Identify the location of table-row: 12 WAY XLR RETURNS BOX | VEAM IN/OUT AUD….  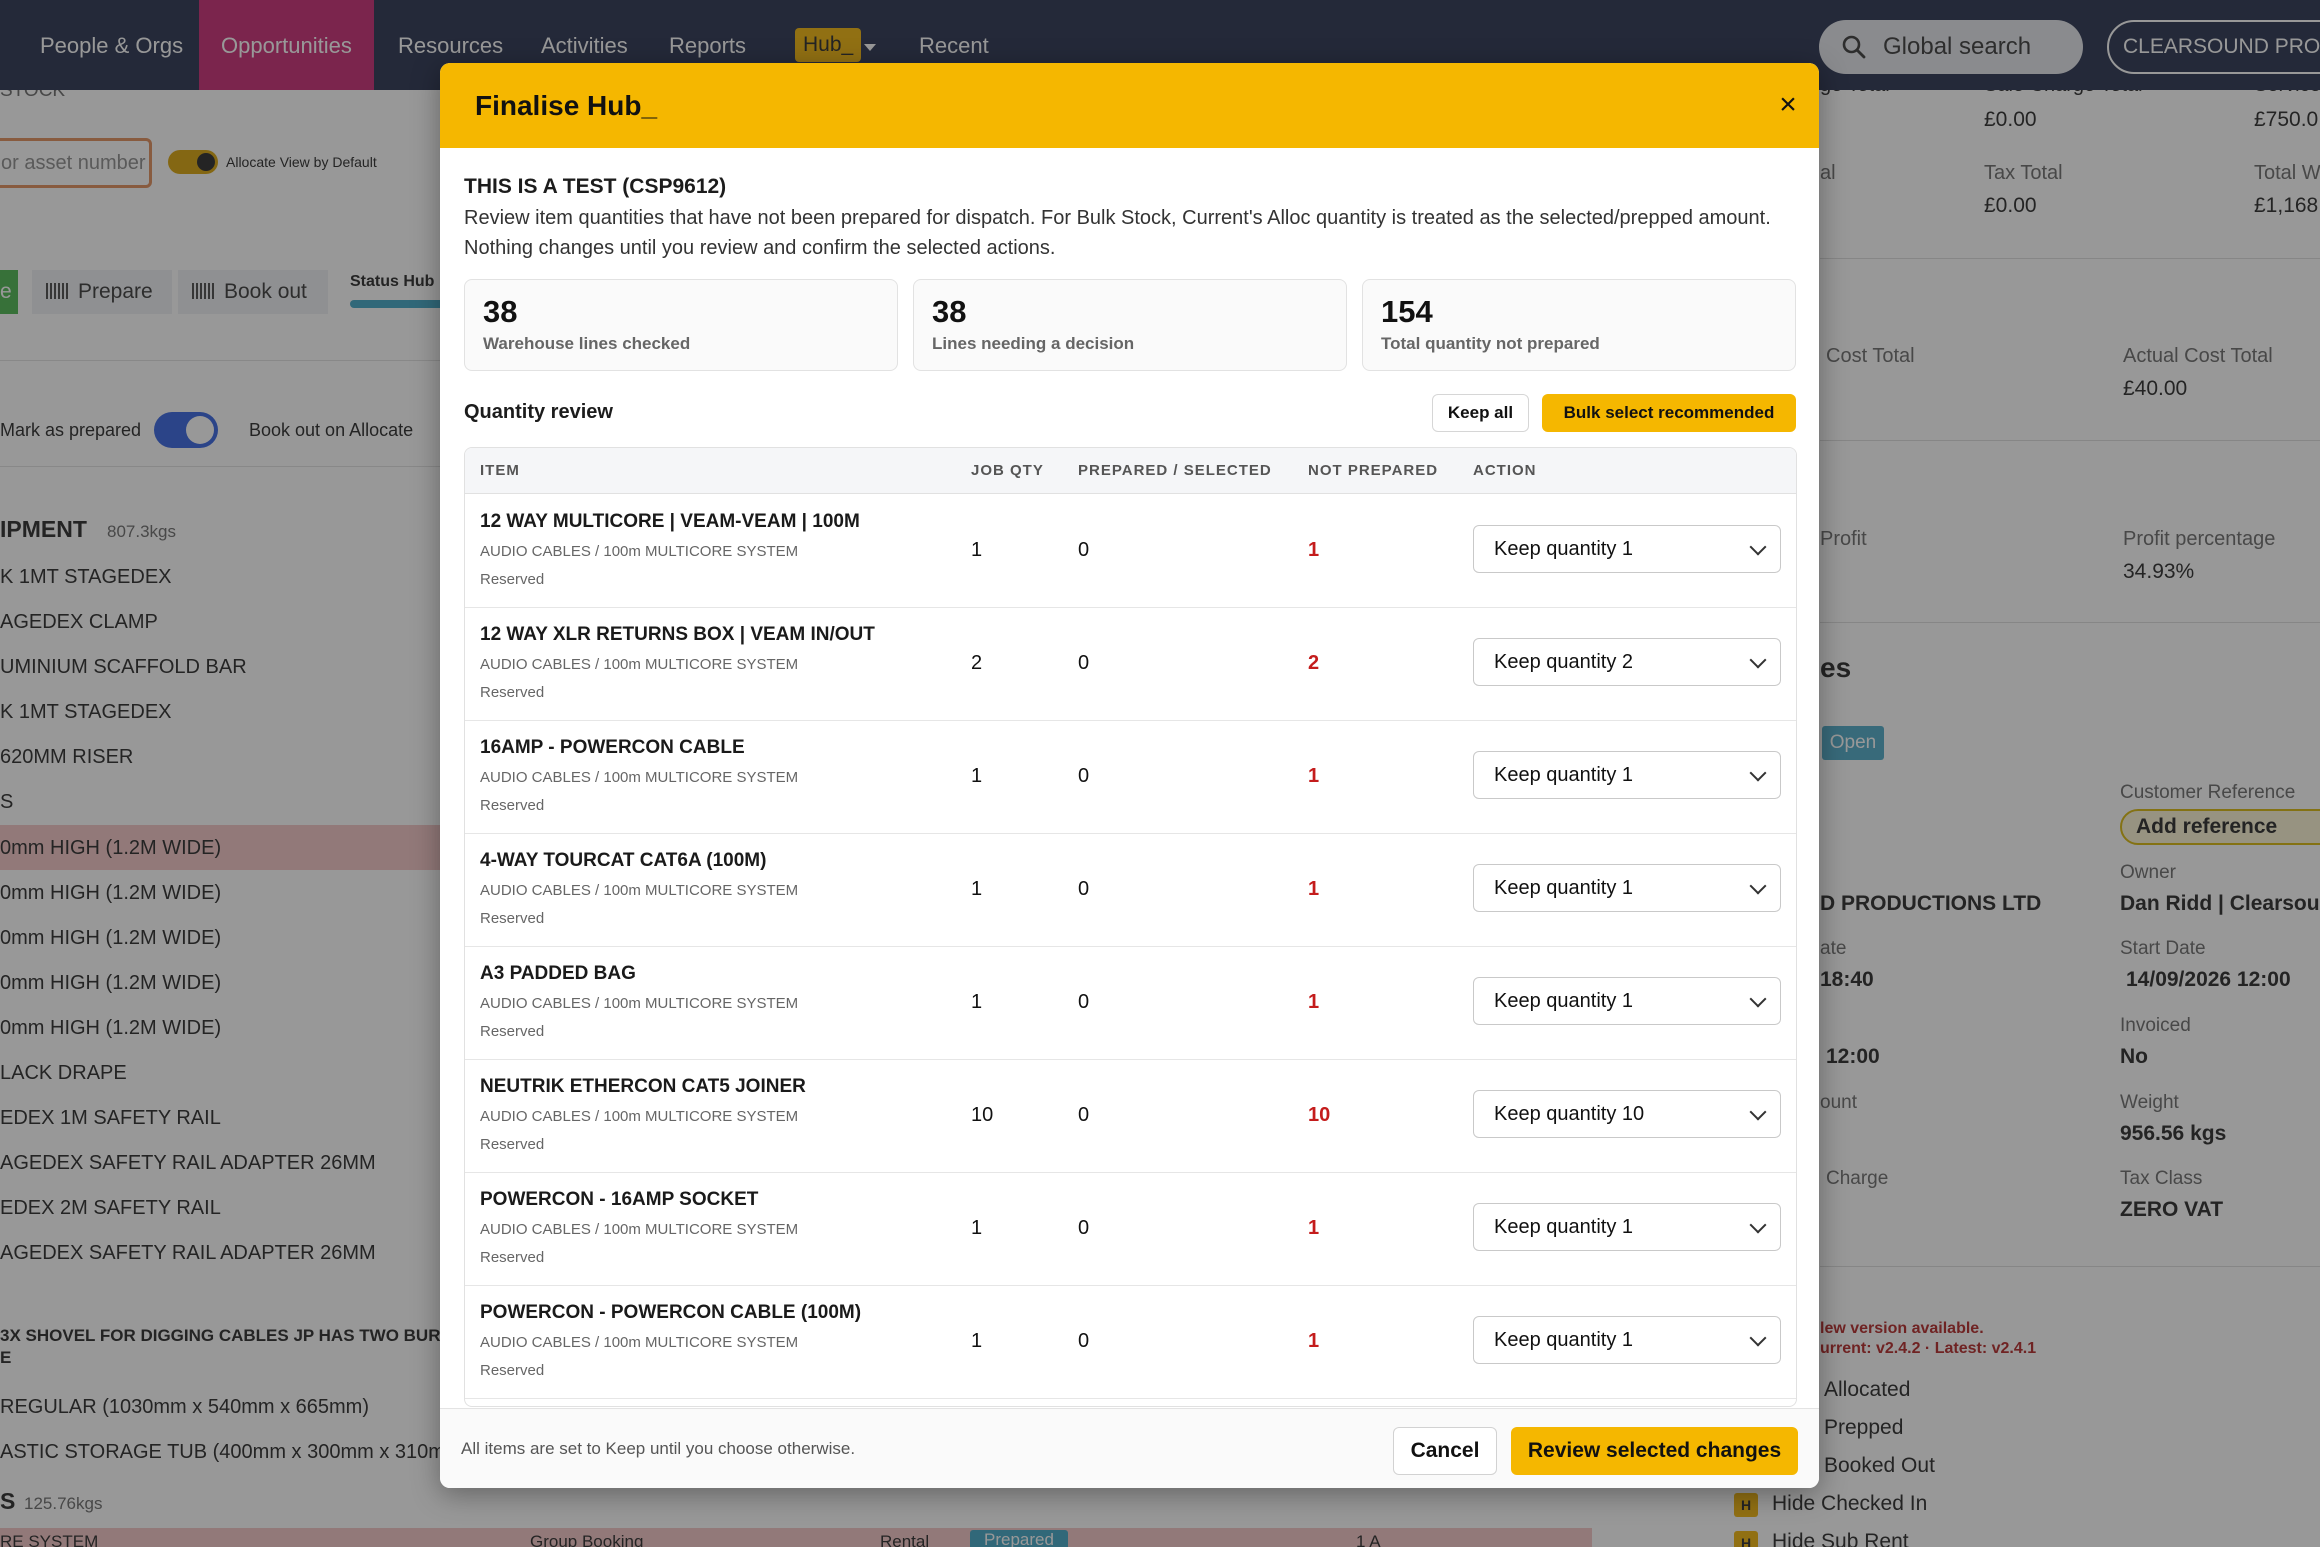
(1130, 664).